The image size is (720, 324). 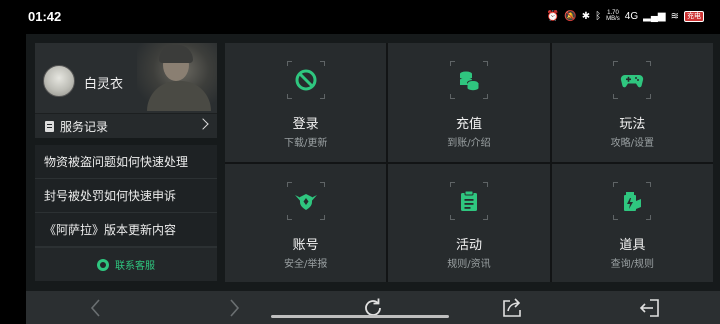 What do you see at coordinates (305, 143) in the screenshot?
I see `tile-subtitle: 下载/更新` at bounding box center [305, 143].